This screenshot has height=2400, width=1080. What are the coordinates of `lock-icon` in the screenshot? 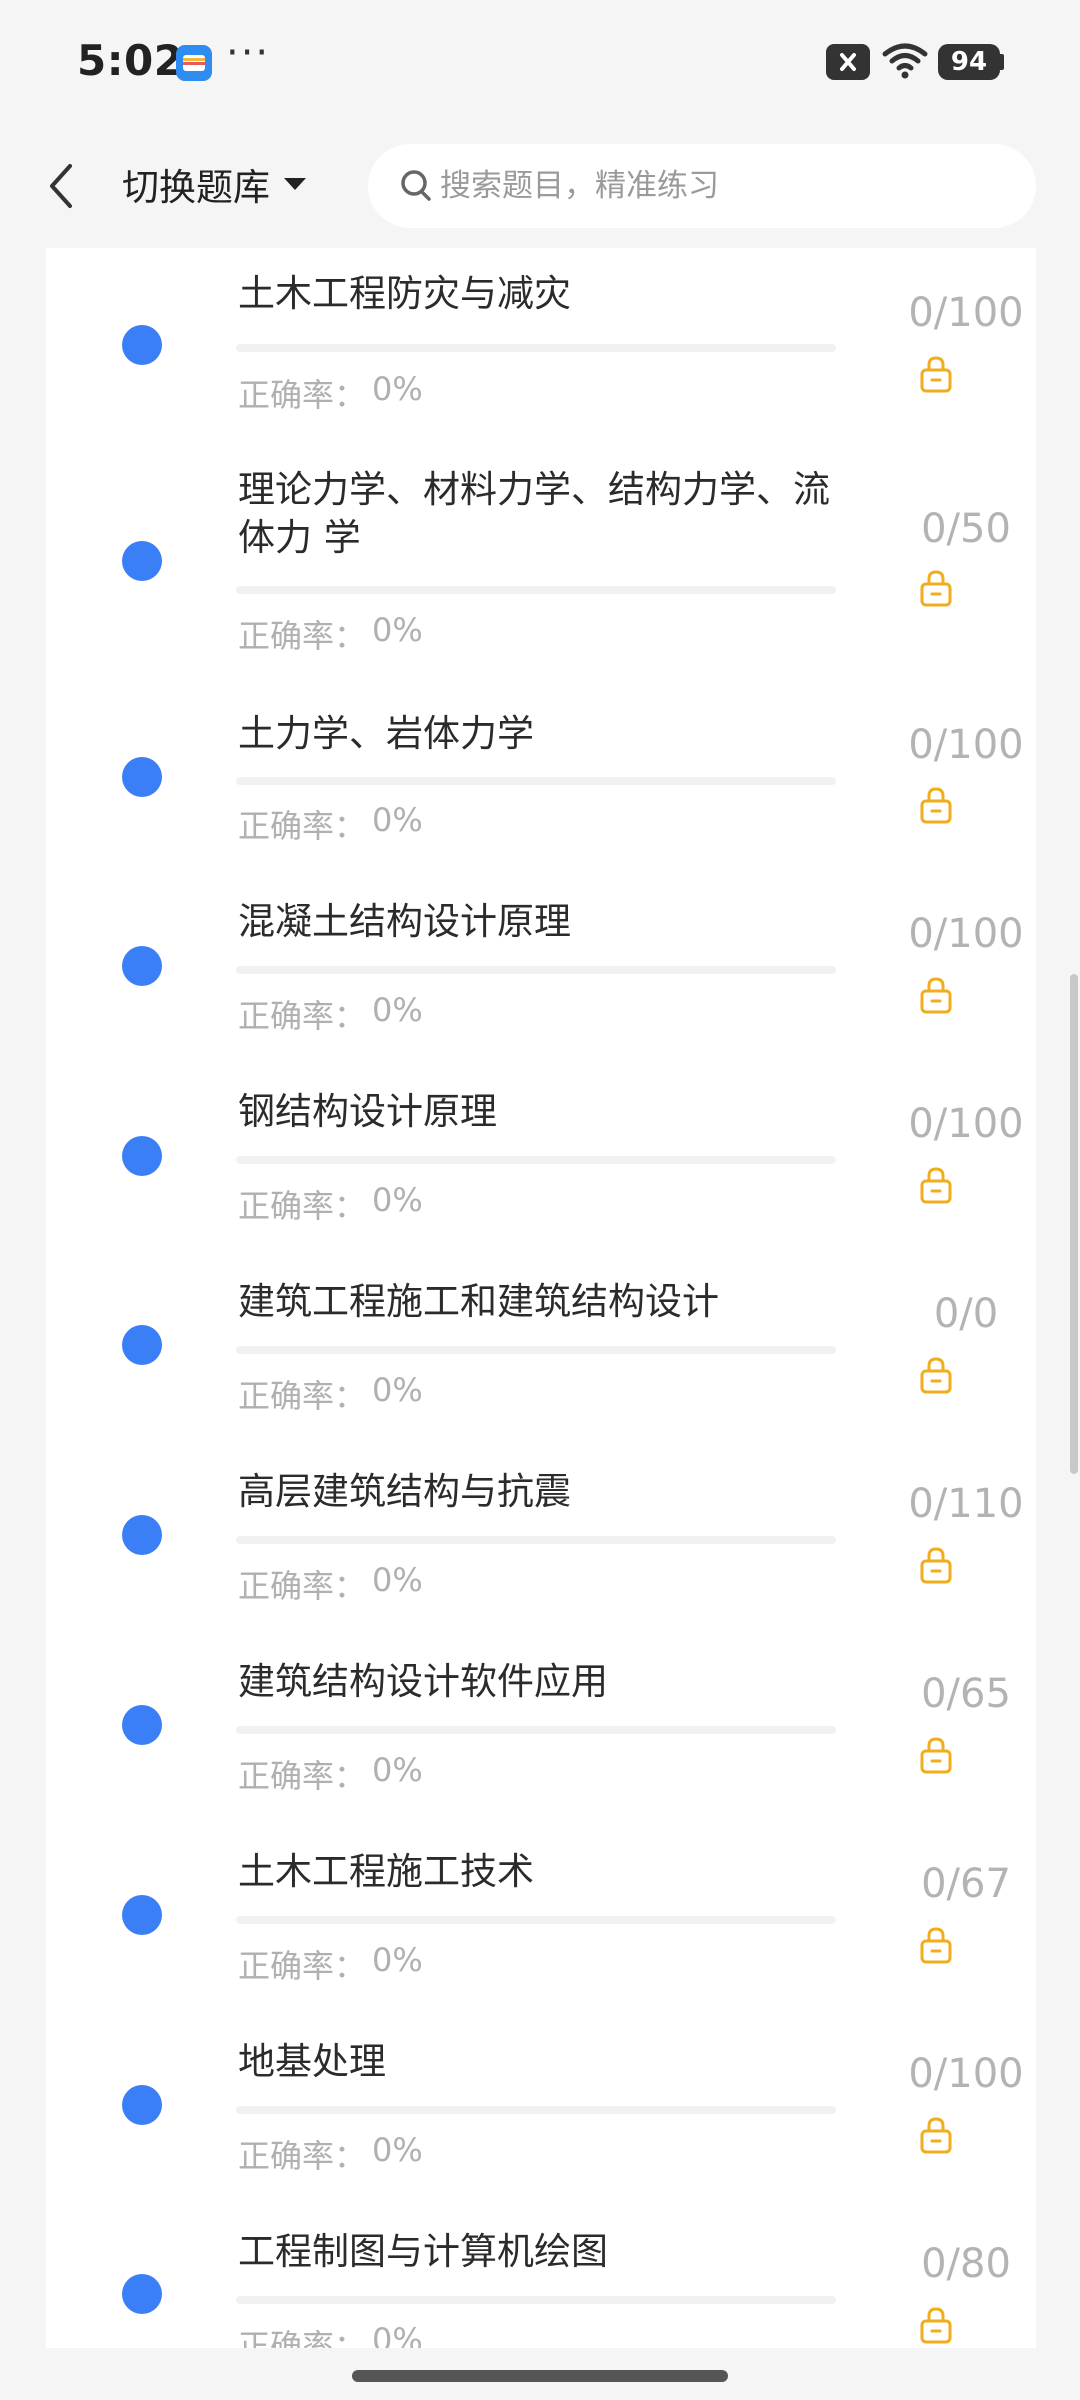 It's located at (936, 2325).